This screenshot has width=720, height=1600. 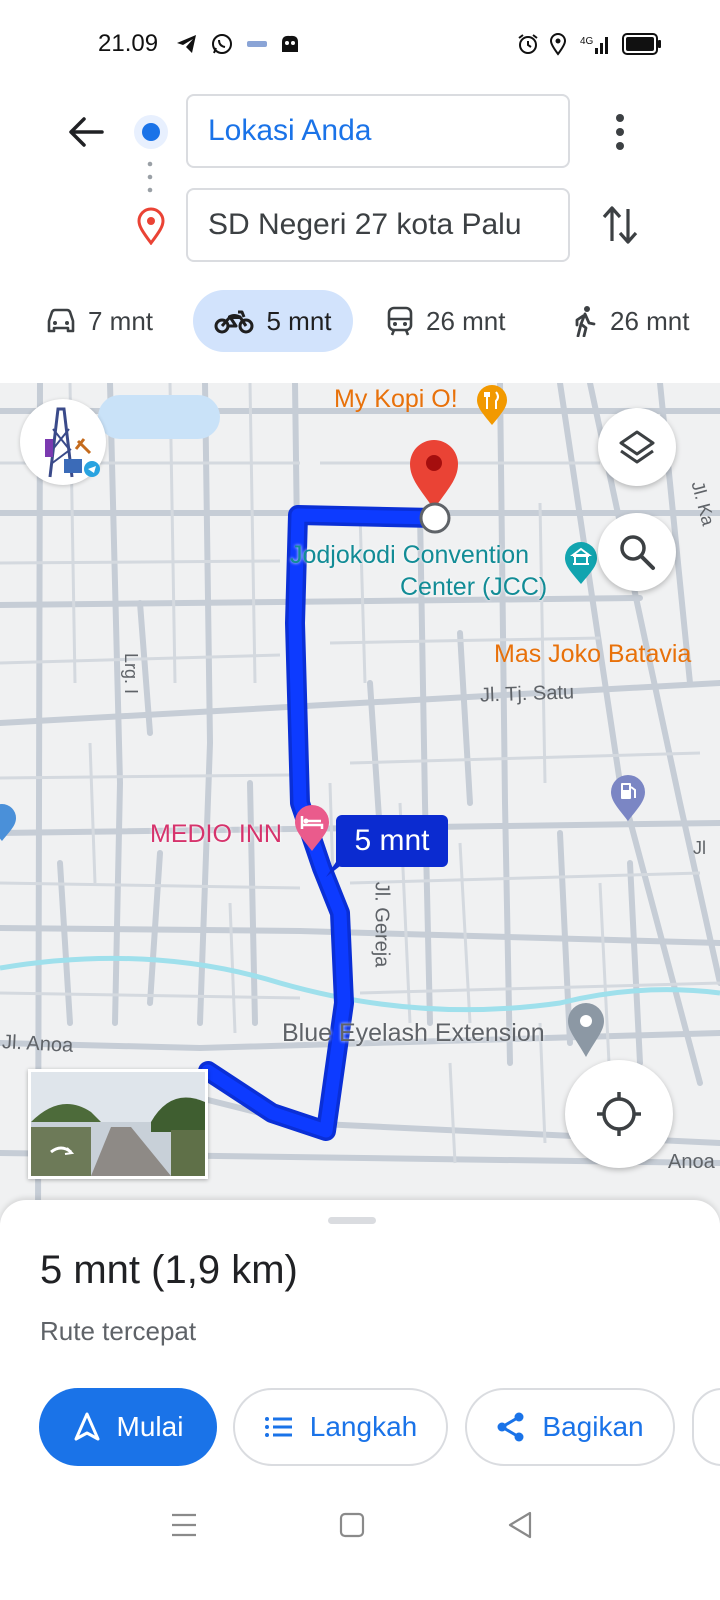 I want to click on mode-motorcycle-time: 5 mnt, so click(x=299, y=320).